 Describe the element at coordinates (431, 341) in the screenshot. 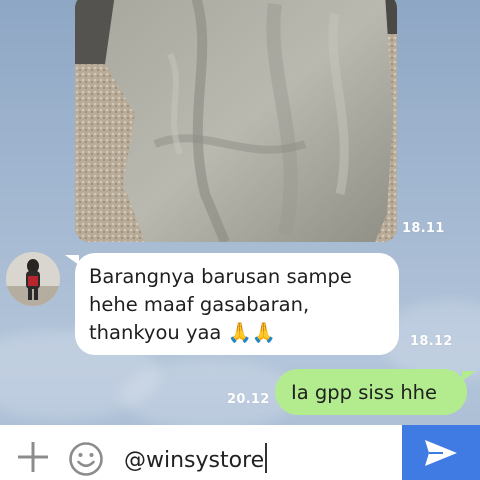

I see `incoming-timestamp: 18.12` at that location.